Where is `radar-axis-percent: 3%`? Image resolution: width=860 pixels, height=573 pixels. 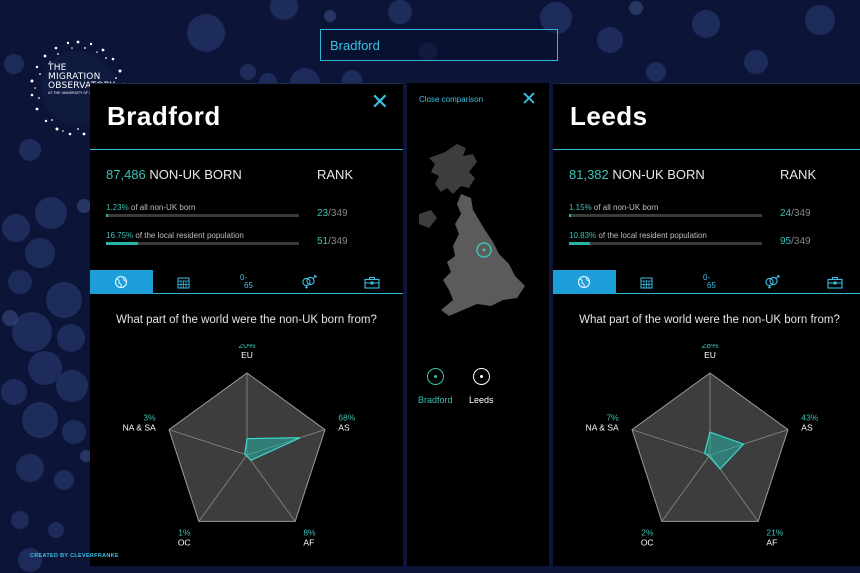 radar-axis-percent: 3% is located at coordinates (149, 417).